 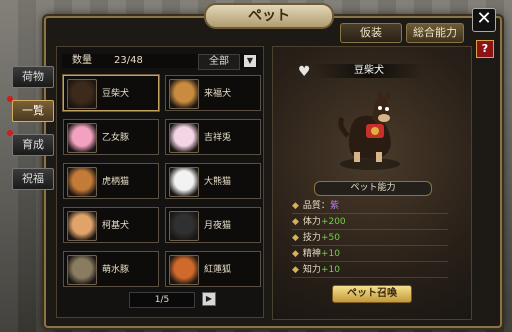 I want to click on stat-row: ◆ 技力+50, so click(x=370, y=239).